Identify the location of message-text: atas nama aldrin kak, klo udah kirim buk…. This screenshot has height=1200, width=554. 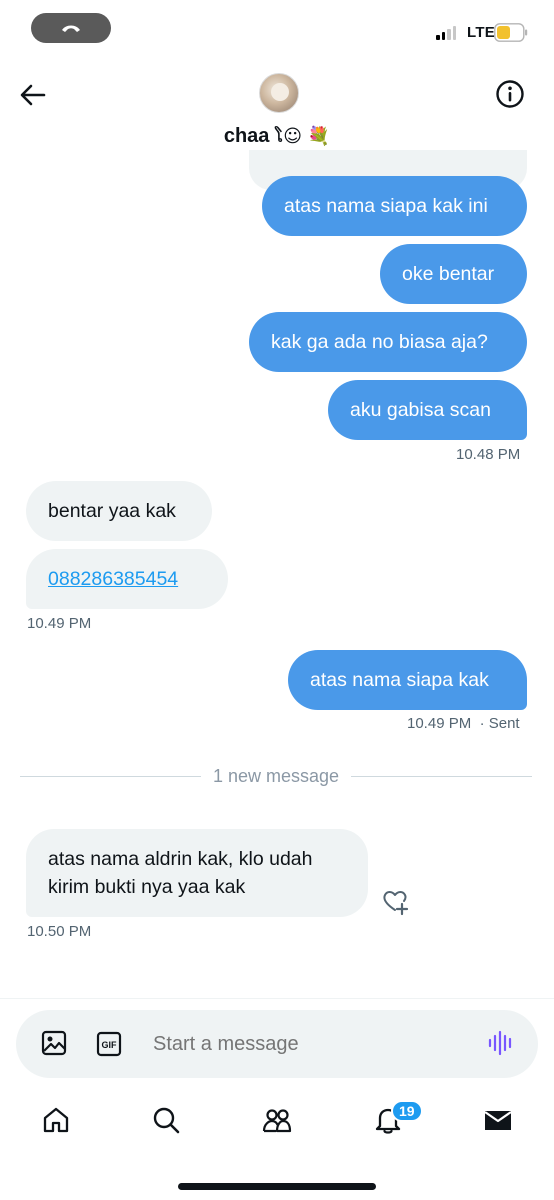
(180, 873).